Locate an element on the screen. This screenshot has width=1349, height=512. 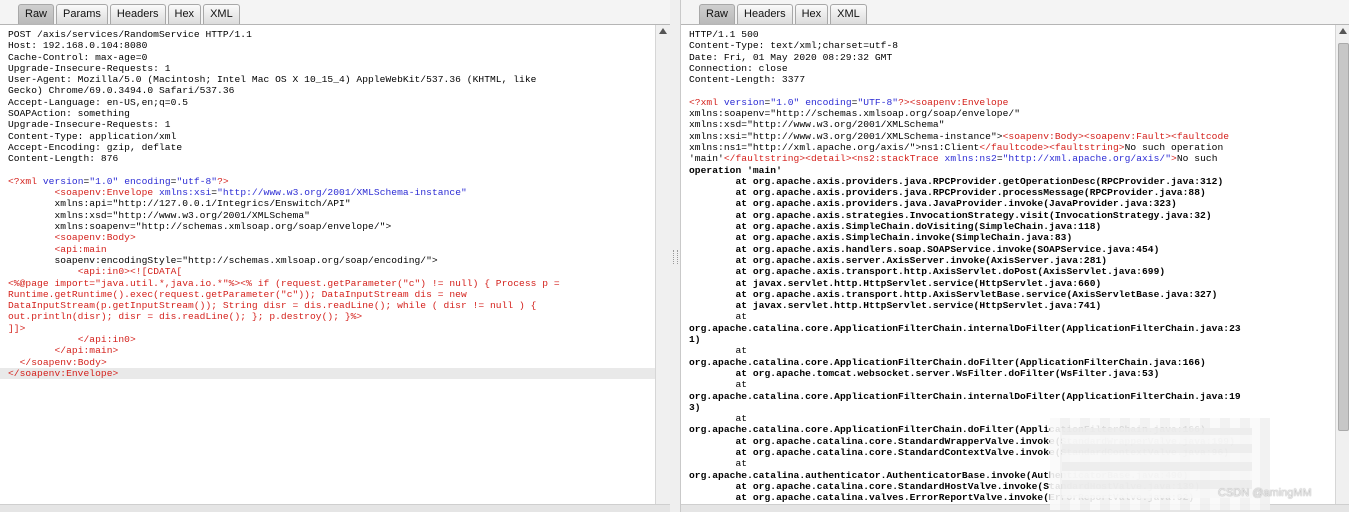
code-line: operation 'main' is located at coordinates (735, 170).